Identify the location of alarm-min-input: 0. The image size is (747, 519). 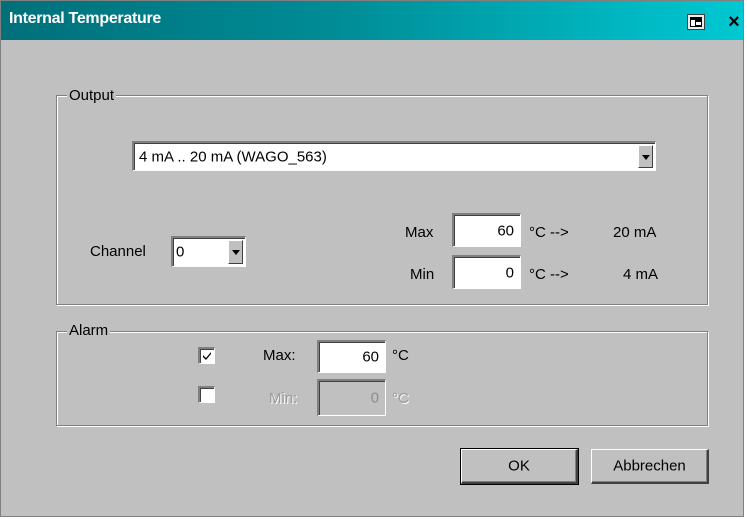
(351, 397).